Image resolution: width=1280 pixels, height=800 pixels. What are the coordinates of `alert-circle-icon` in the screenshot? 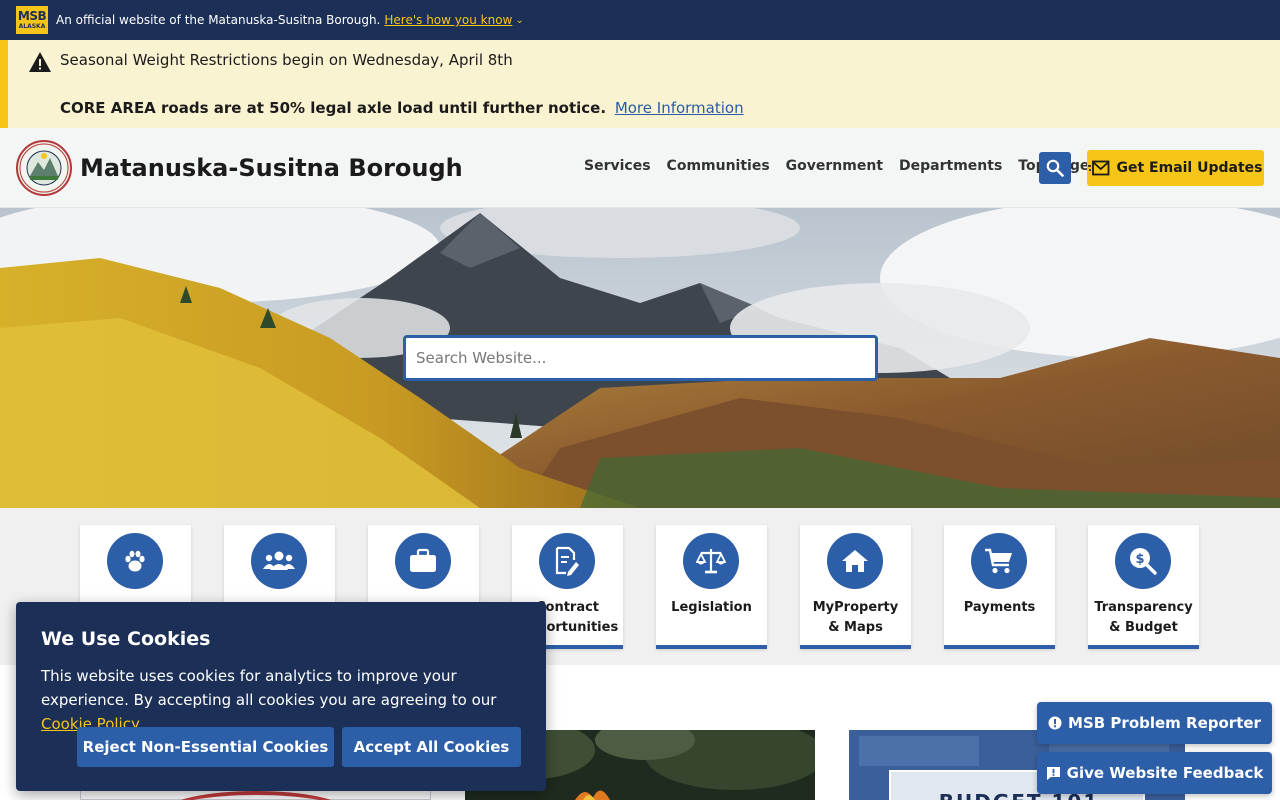 It's located at (1055, 723).